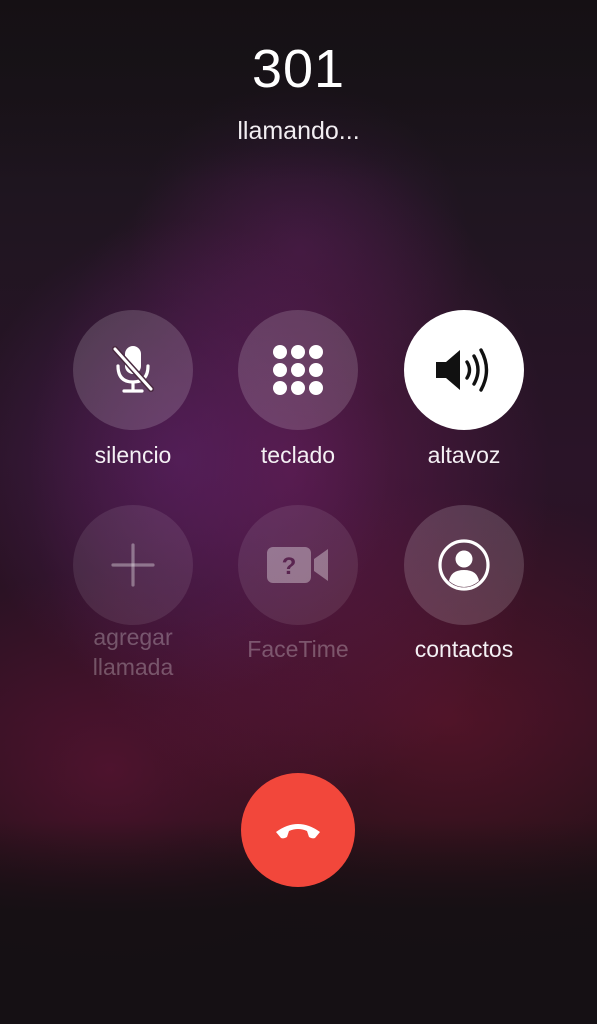  I want to click on plus-icon, so click(133, 565).